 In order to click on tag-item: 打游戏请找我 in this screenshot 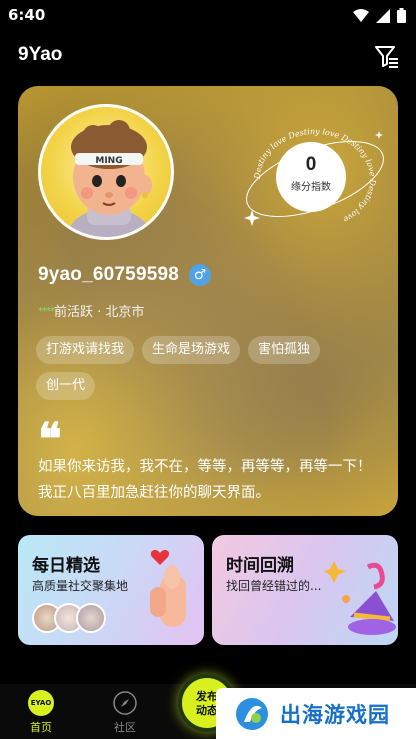, I will do `click(85, 350)`.